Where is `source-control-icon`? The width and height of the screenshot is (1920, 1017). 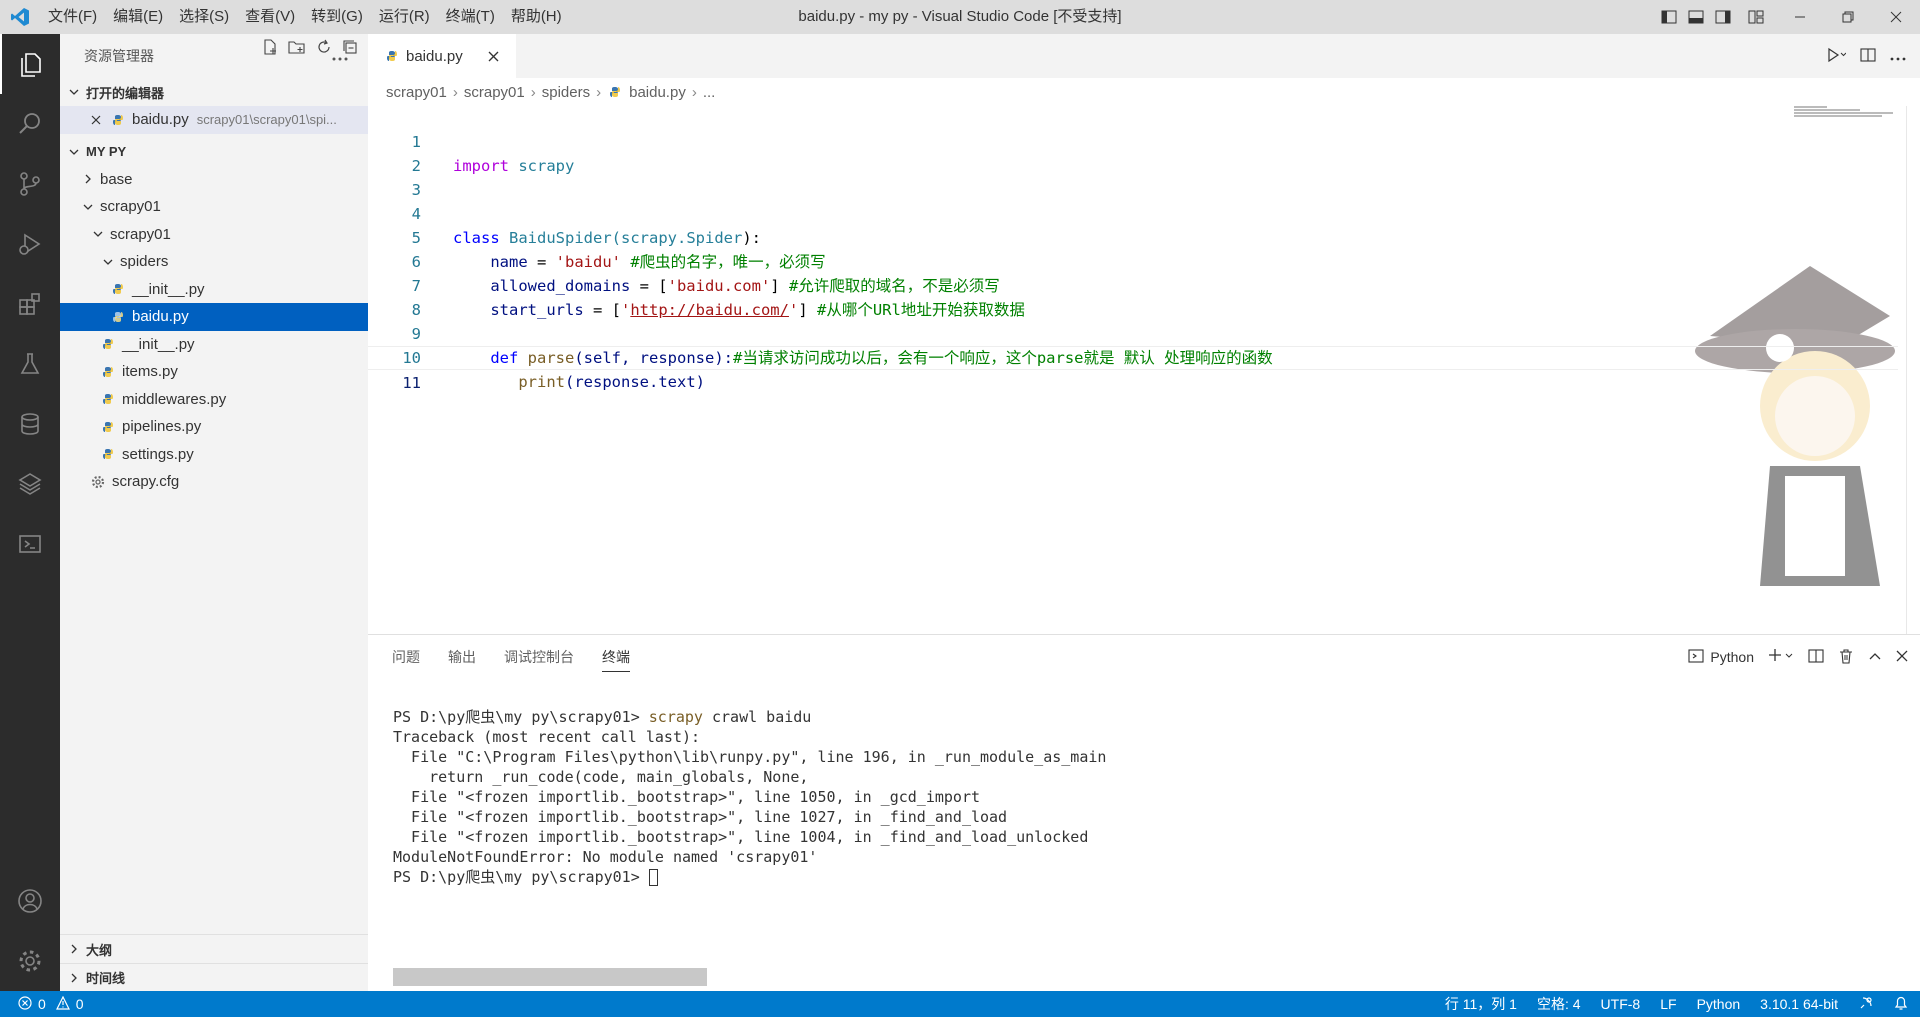
source-control-icon is located at coordinates (30, 184).